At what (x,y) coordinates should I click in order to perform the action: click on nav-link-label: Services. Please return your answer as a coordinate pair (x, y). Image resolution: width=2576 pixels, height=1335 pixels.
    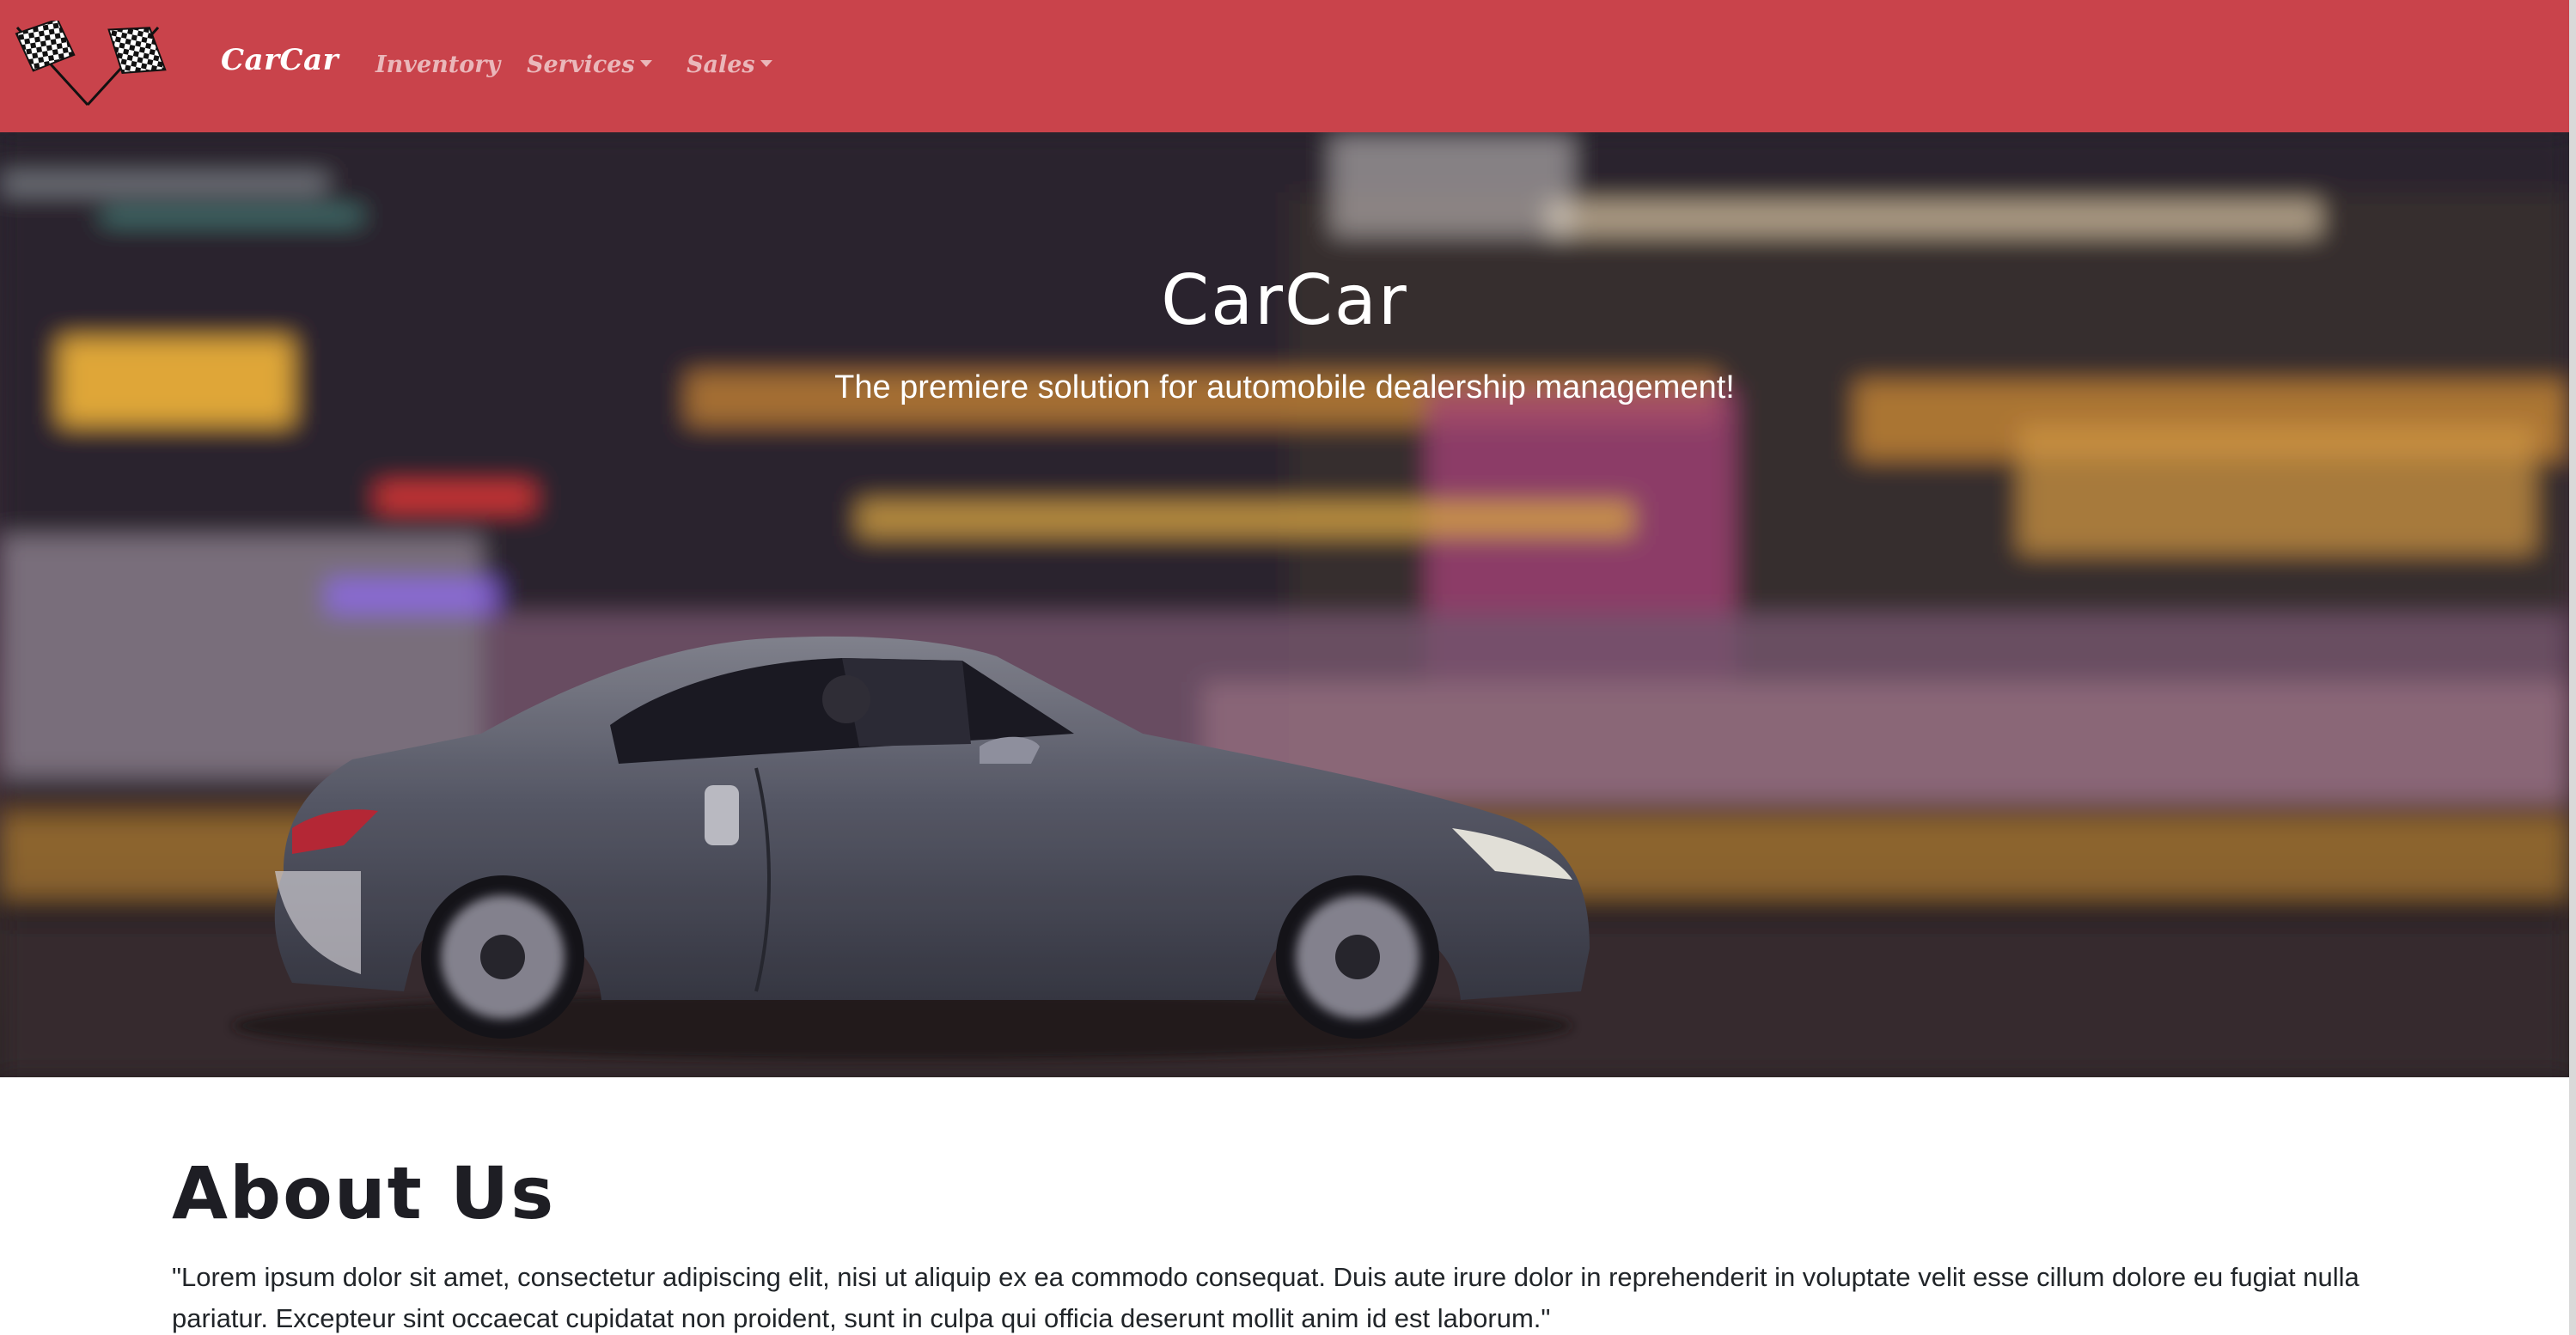
    Looking at the image, I should click on (581, 65).